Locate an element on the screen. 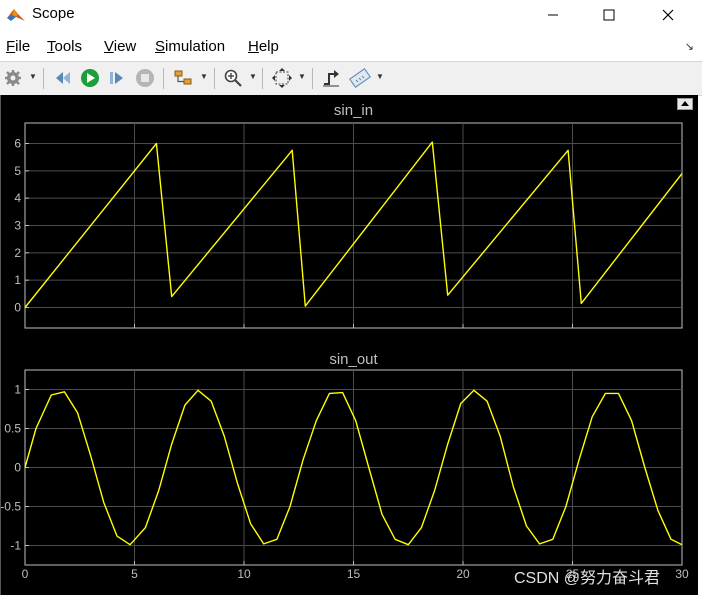 The height and width of the screenshot is (600, 702). plot-1-y-tick-label: 6 is located at coordinates (17, 144).